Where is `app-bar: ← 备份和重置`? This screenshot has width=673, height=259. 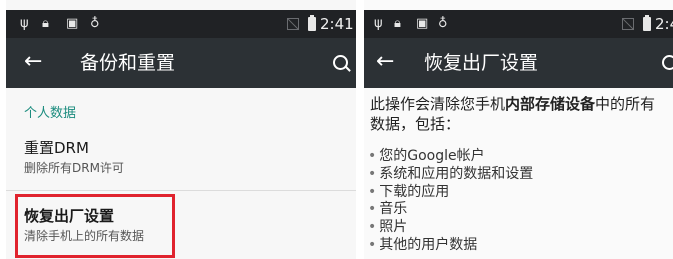
app-bar: ← 备份和重置 is located at coordinates (181, 63).